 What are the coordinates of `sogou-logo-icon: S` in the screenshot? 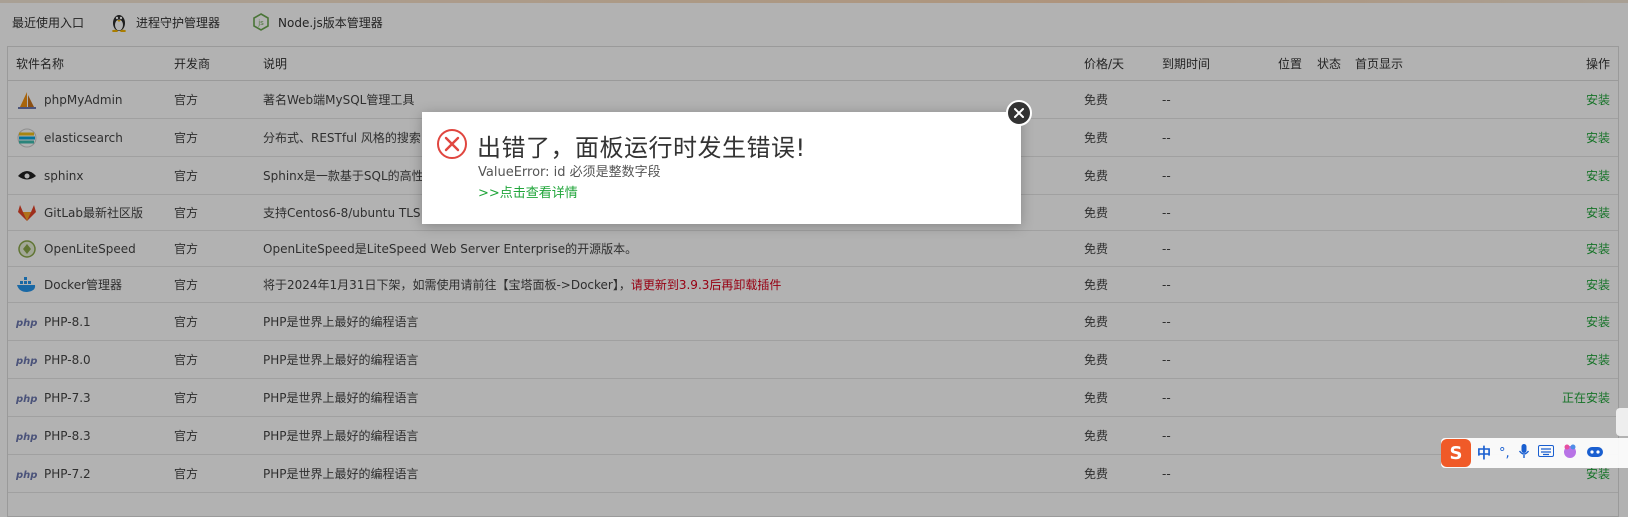 It's located at (1456, 453).